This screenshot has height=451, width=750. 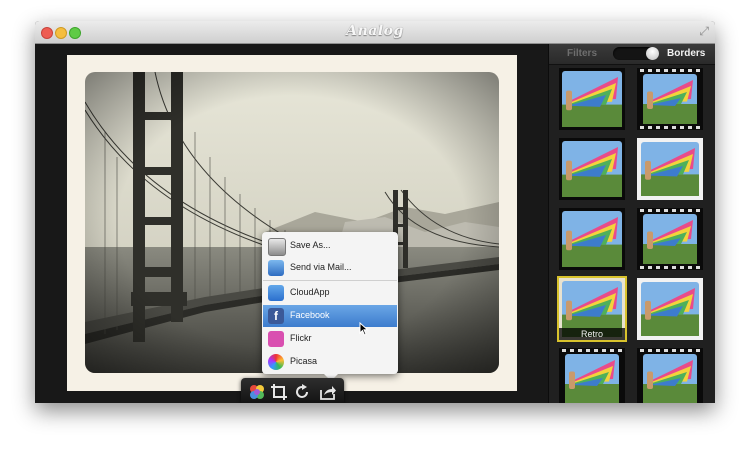 What do you see at coordinates (276, 293) in the screenshot?
I see `cloud-icon` at bounding box center [276, 293].